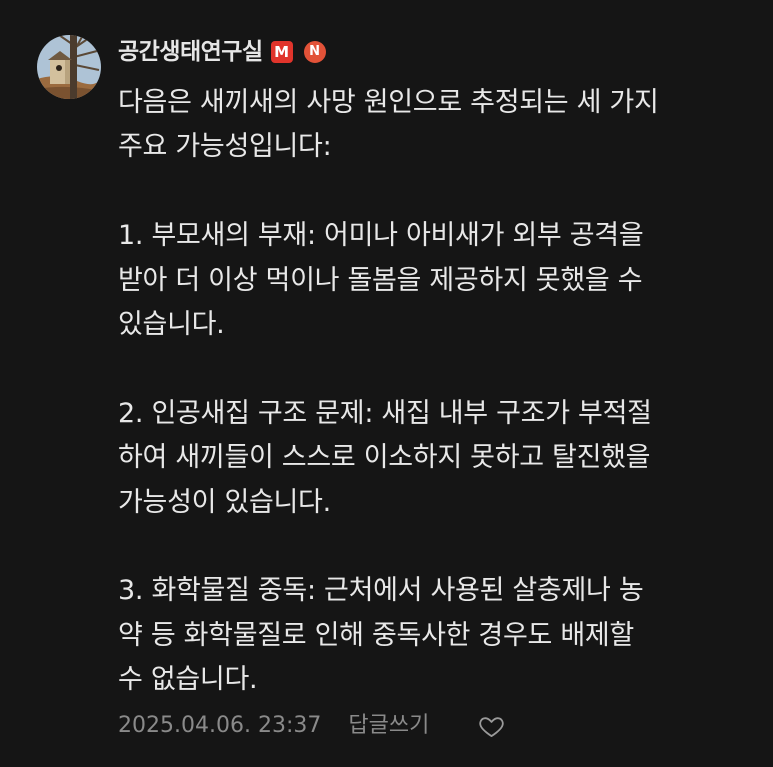  I want to click on comment-body-line: 약 등 화학물질로 인해 중독사한 경우도 배제할, so click(376, 635).